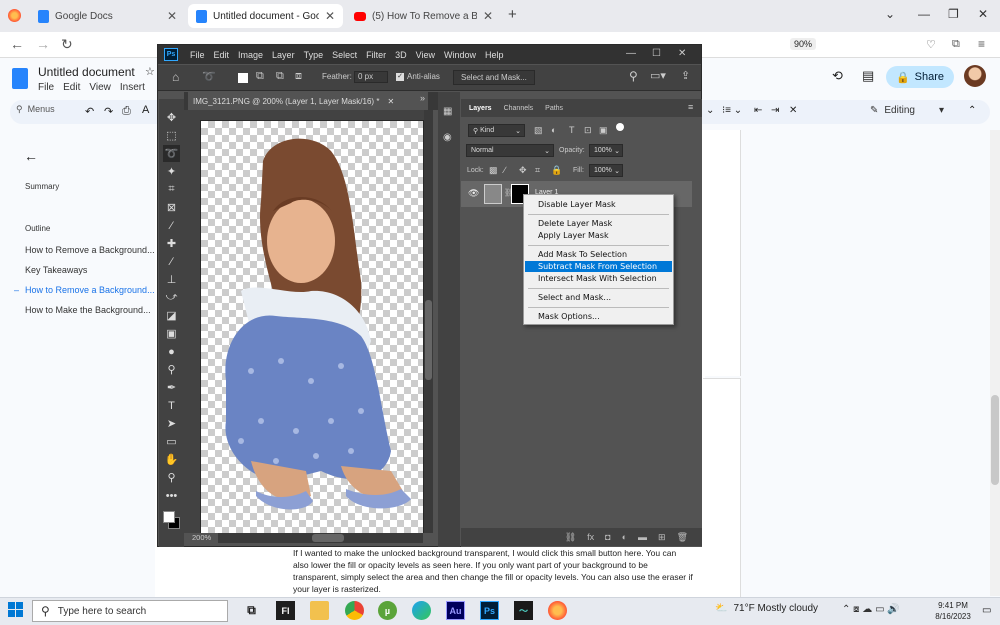 Image resolution: width=1000 pixels, height=625 pixels. I want to click on dodge-tool-icon: ⚲, so click(171, 369).